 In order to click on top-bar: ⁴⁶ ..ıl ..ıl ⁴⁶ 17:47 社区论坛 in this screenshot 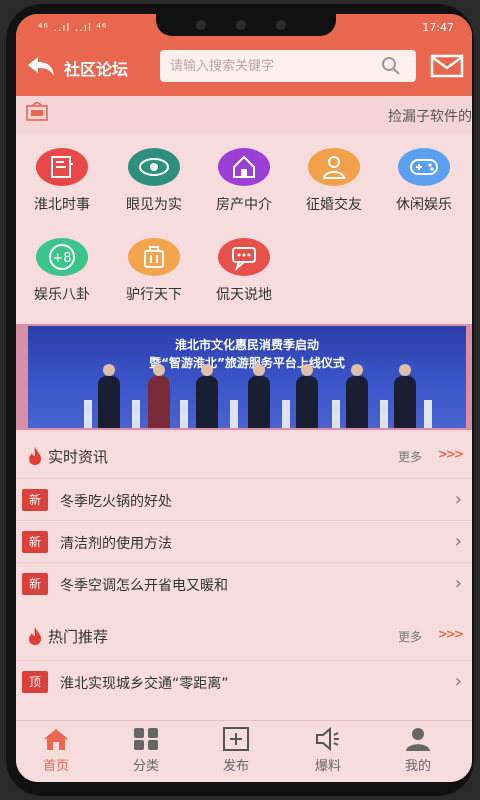, I will do `click(244, 55)`.